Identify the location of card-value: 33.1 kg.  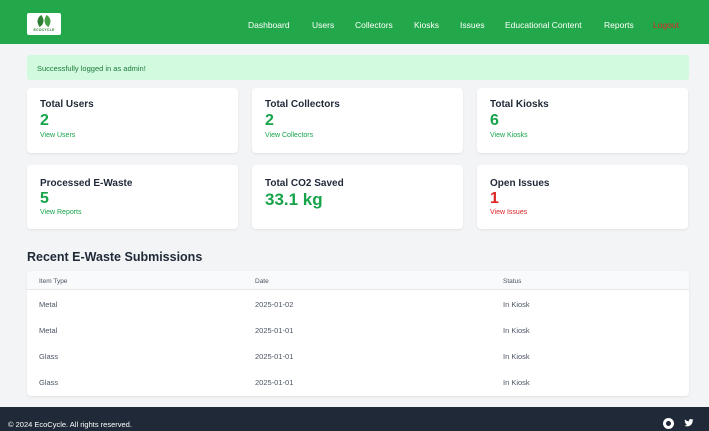
(294, 199).